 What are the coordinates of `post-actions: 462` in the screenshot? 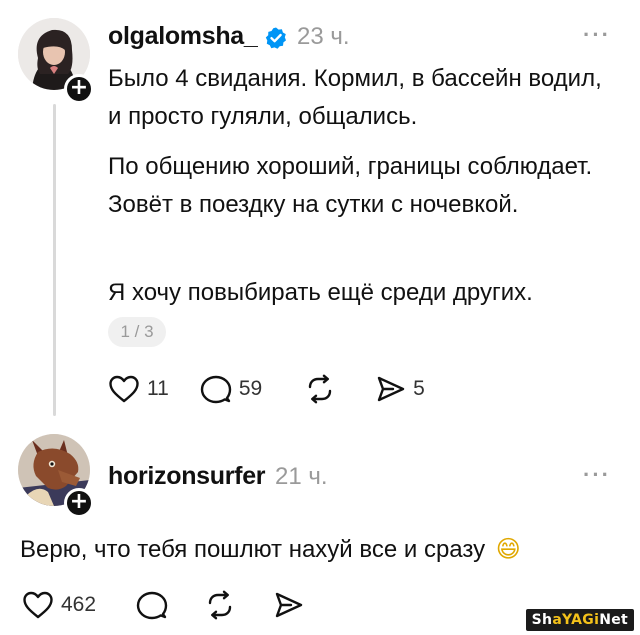 It's located at (163, 605).